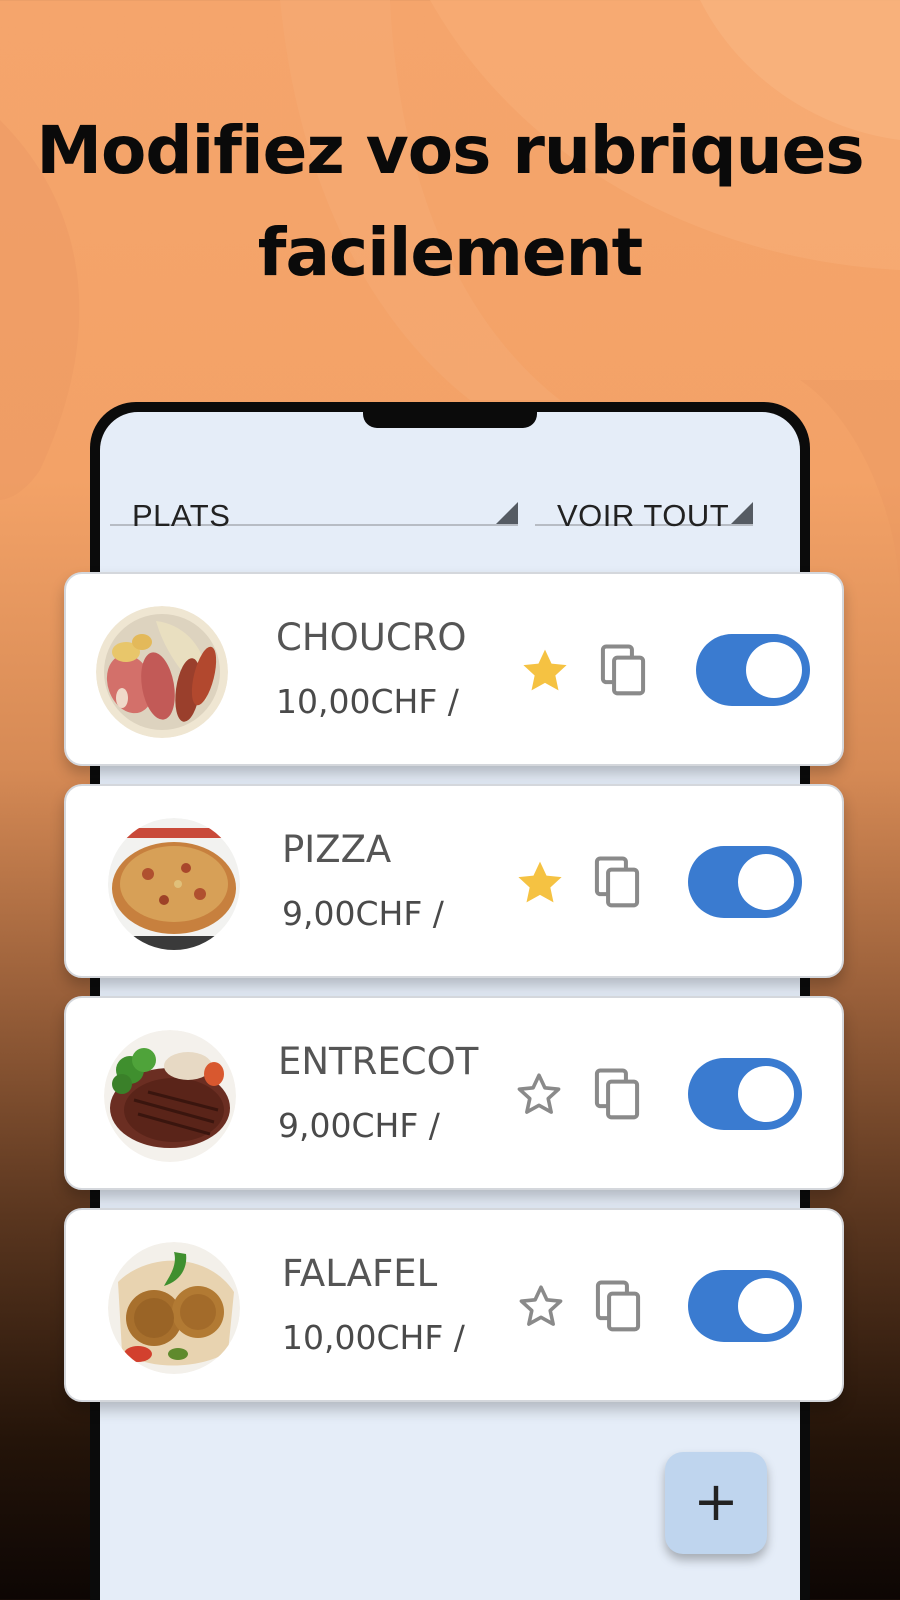 Image resolution: width=900 pixels, height=1600 pixels. I want to click on visibility-dropdown: VOIR TOUT, so click(644, 492).